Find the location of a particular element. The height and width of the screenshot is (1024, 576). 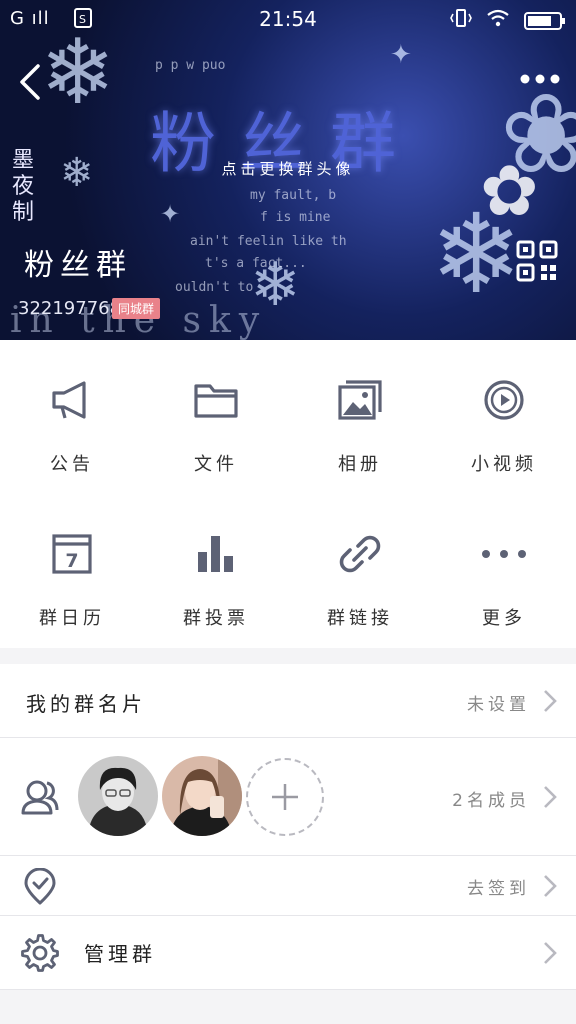

folder-icon is located at coordinates (216, 401).